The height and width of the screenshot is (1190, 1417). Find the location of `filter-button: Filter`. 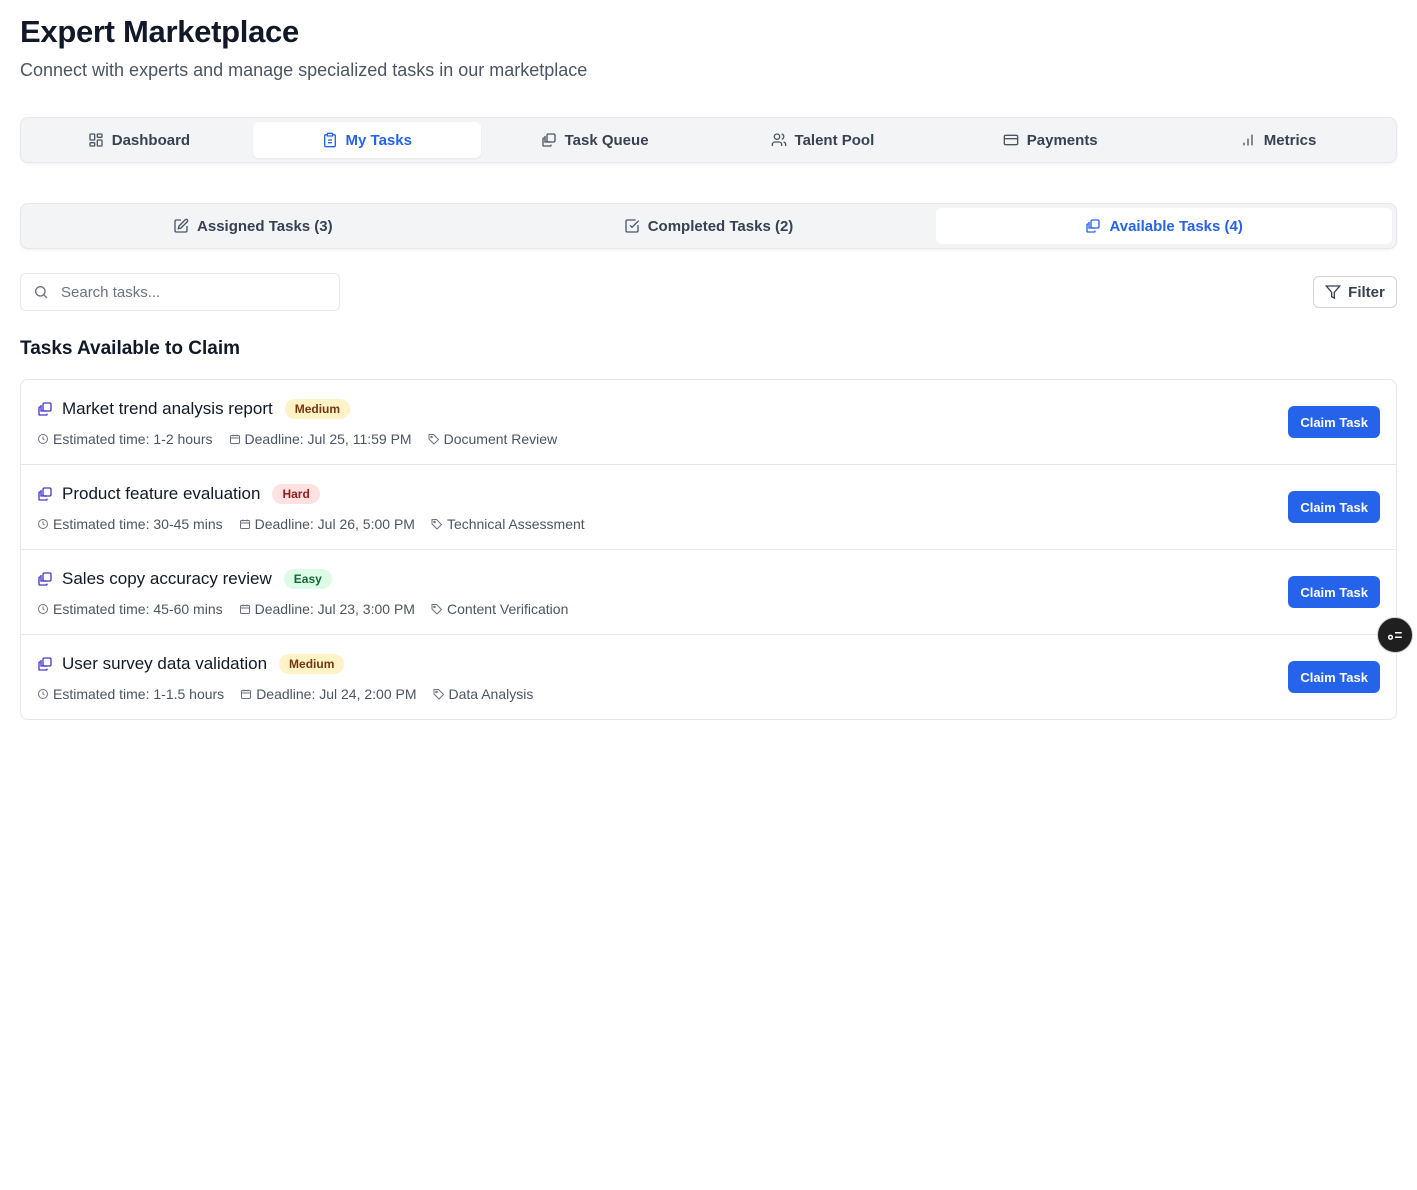

filter-button: Filter is located at coordinates (1355, 292).